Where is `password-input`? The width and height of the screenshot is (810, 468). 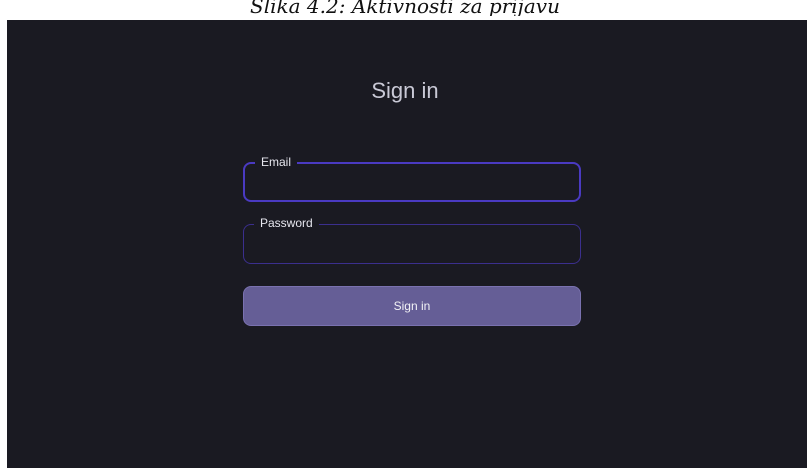 password-input is located at coordinates (412, 244).